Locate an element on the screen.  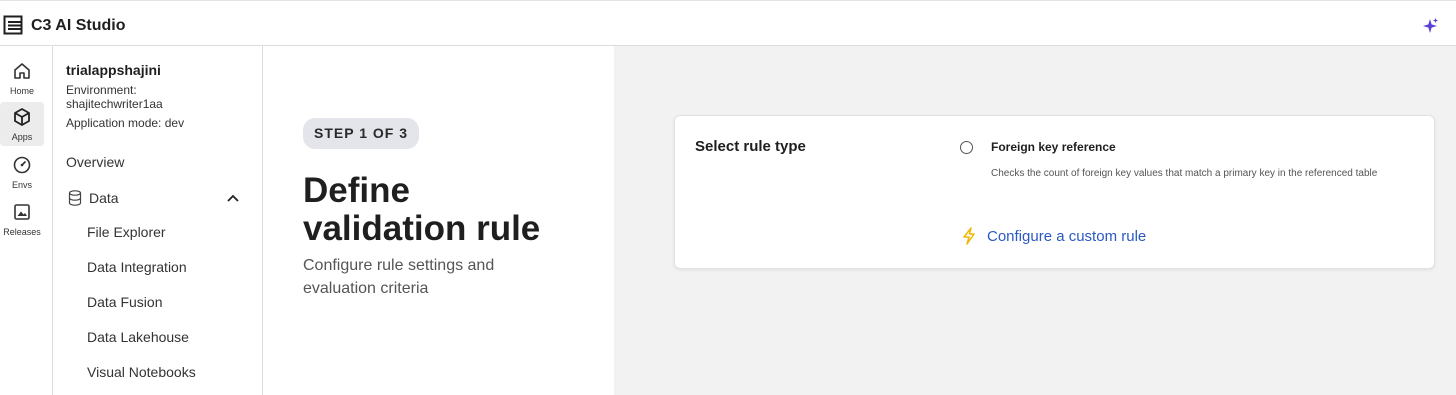
lightning-icon is located at coordinates (969, 236).